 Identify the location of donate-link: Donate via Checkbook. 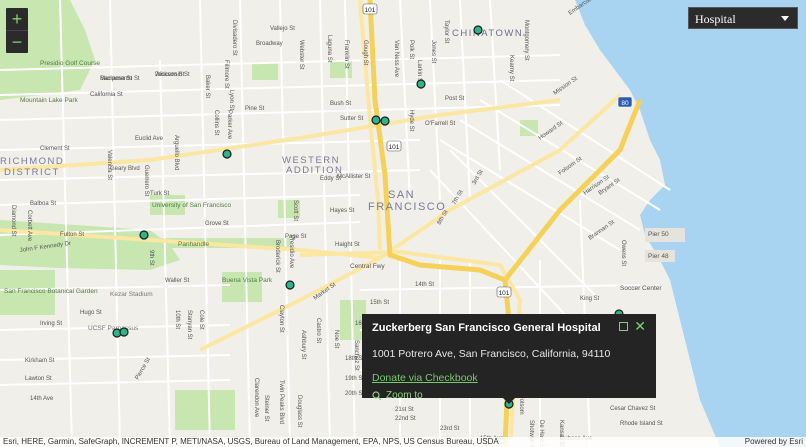
(509, 378).